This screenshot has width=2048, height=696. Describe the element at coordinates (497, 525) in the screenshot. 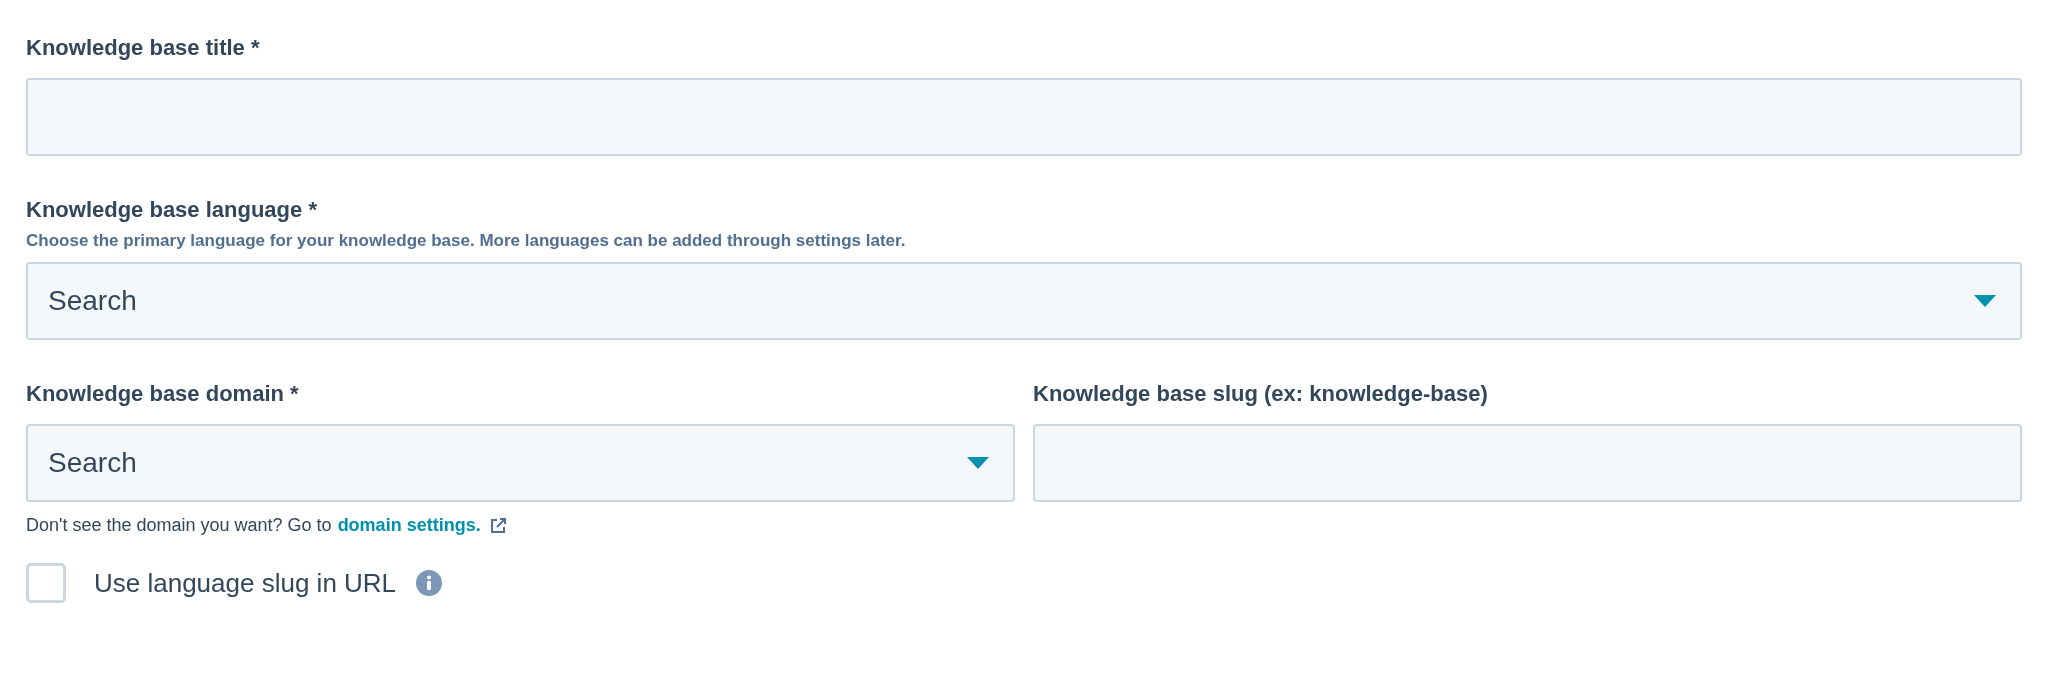

I see `external-link-icon` at that location.